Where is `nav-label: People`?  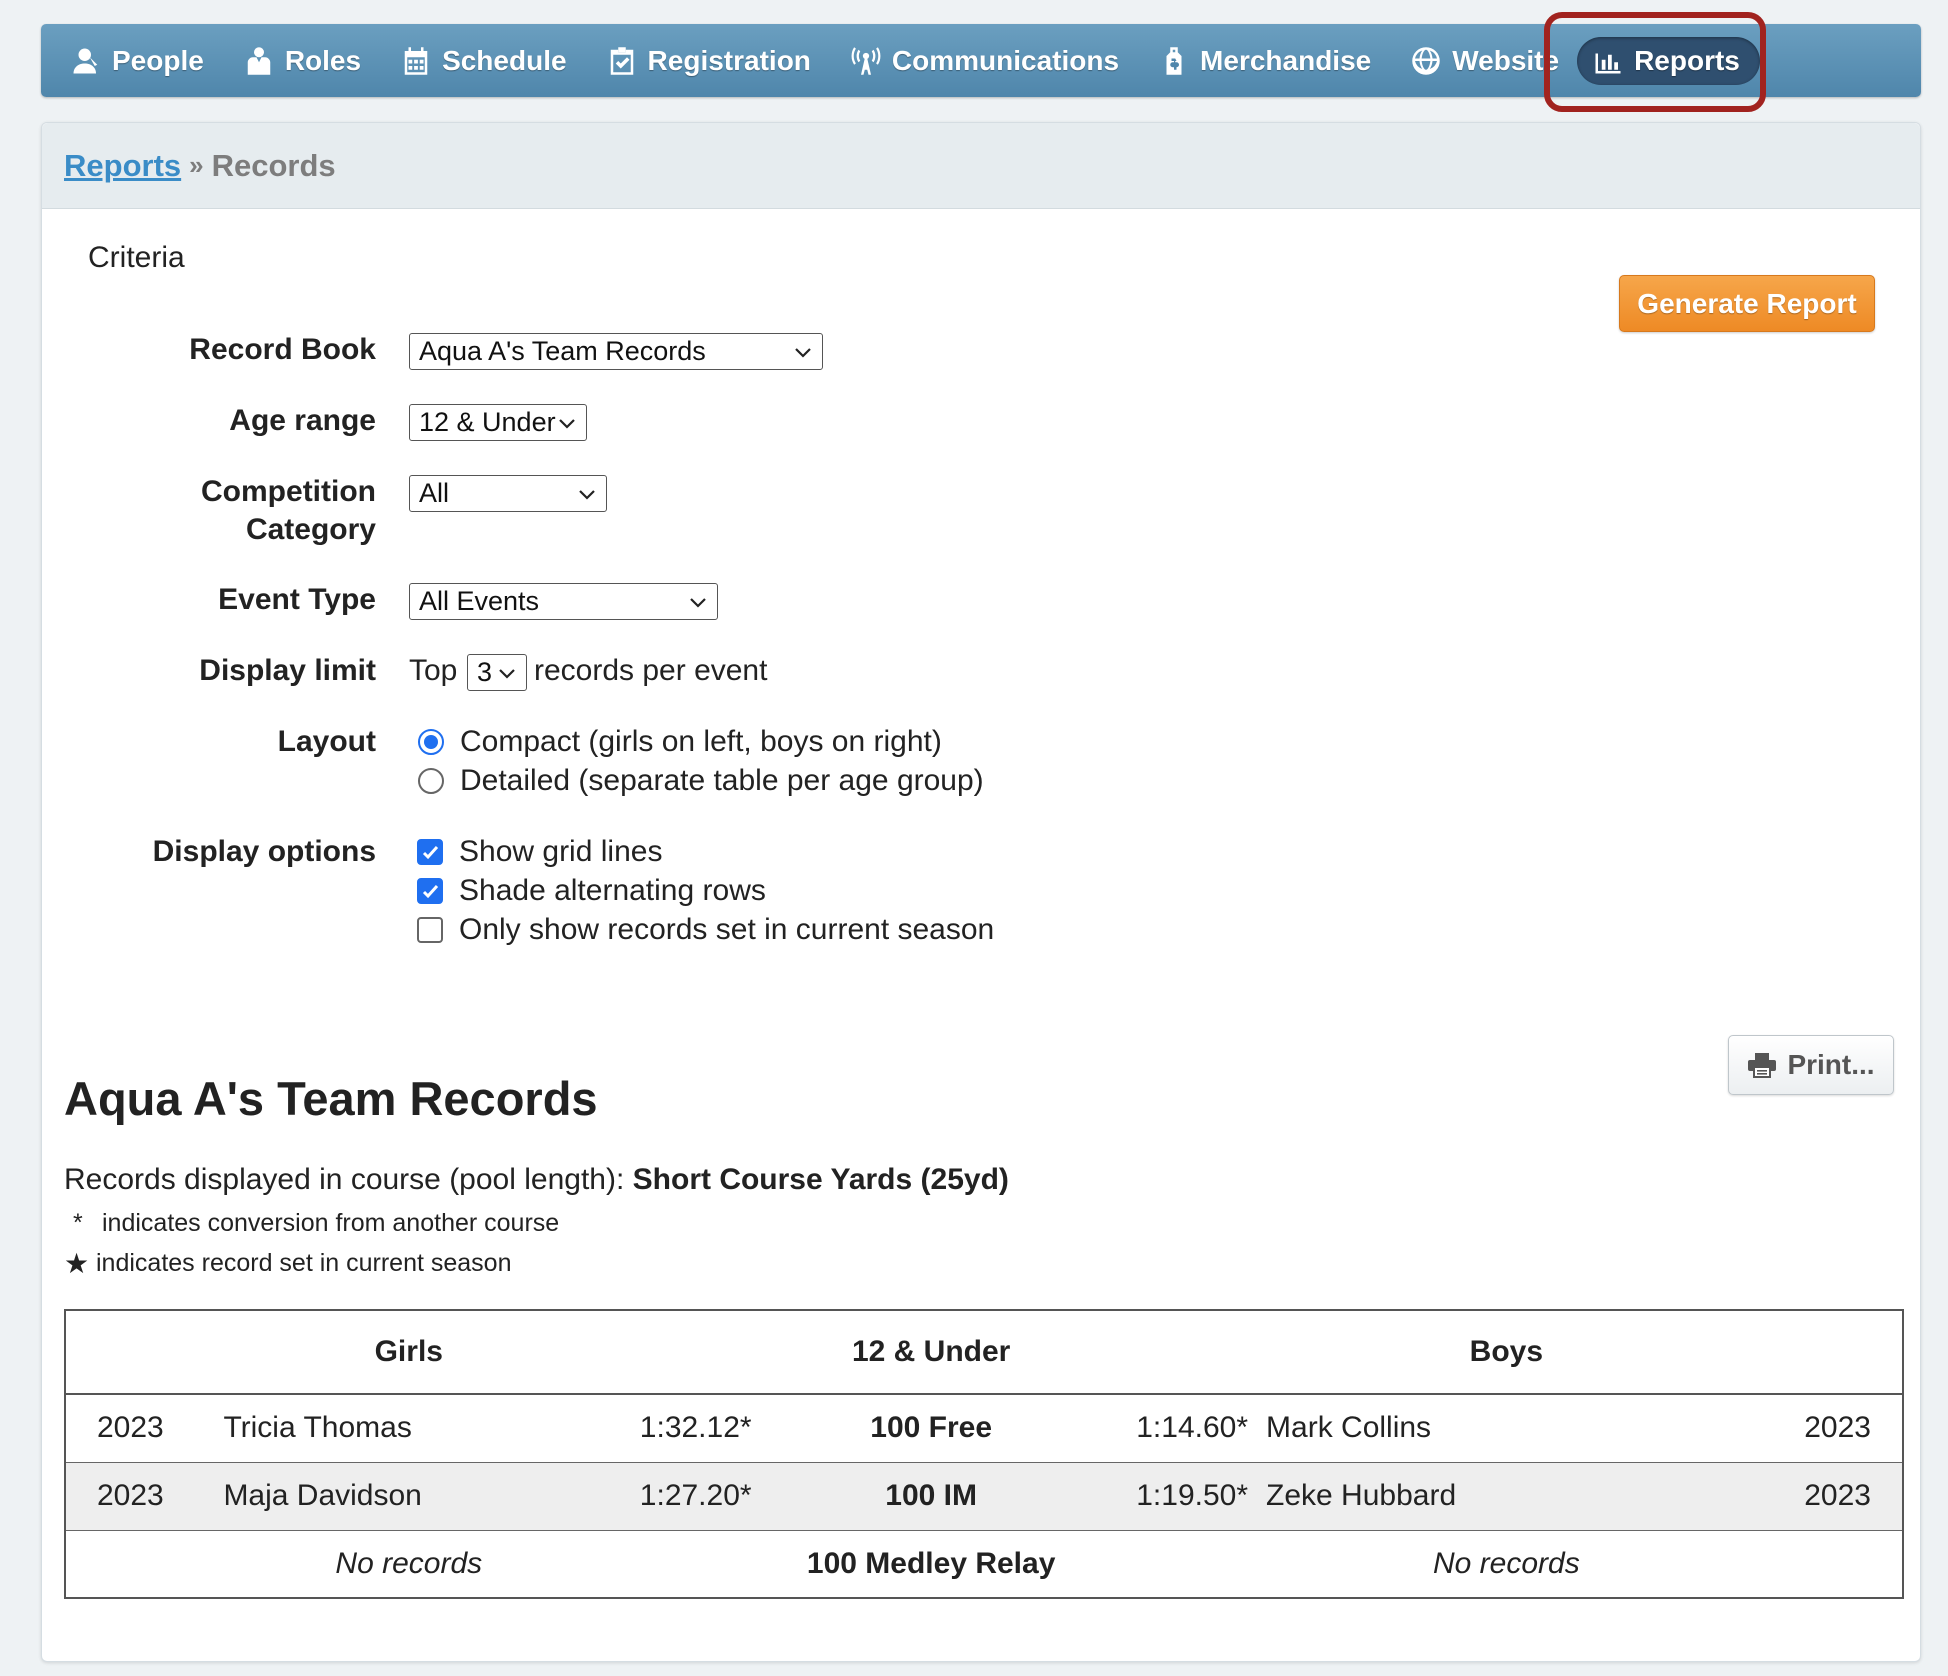
nav-label: People is located at coordinates (158, 60).